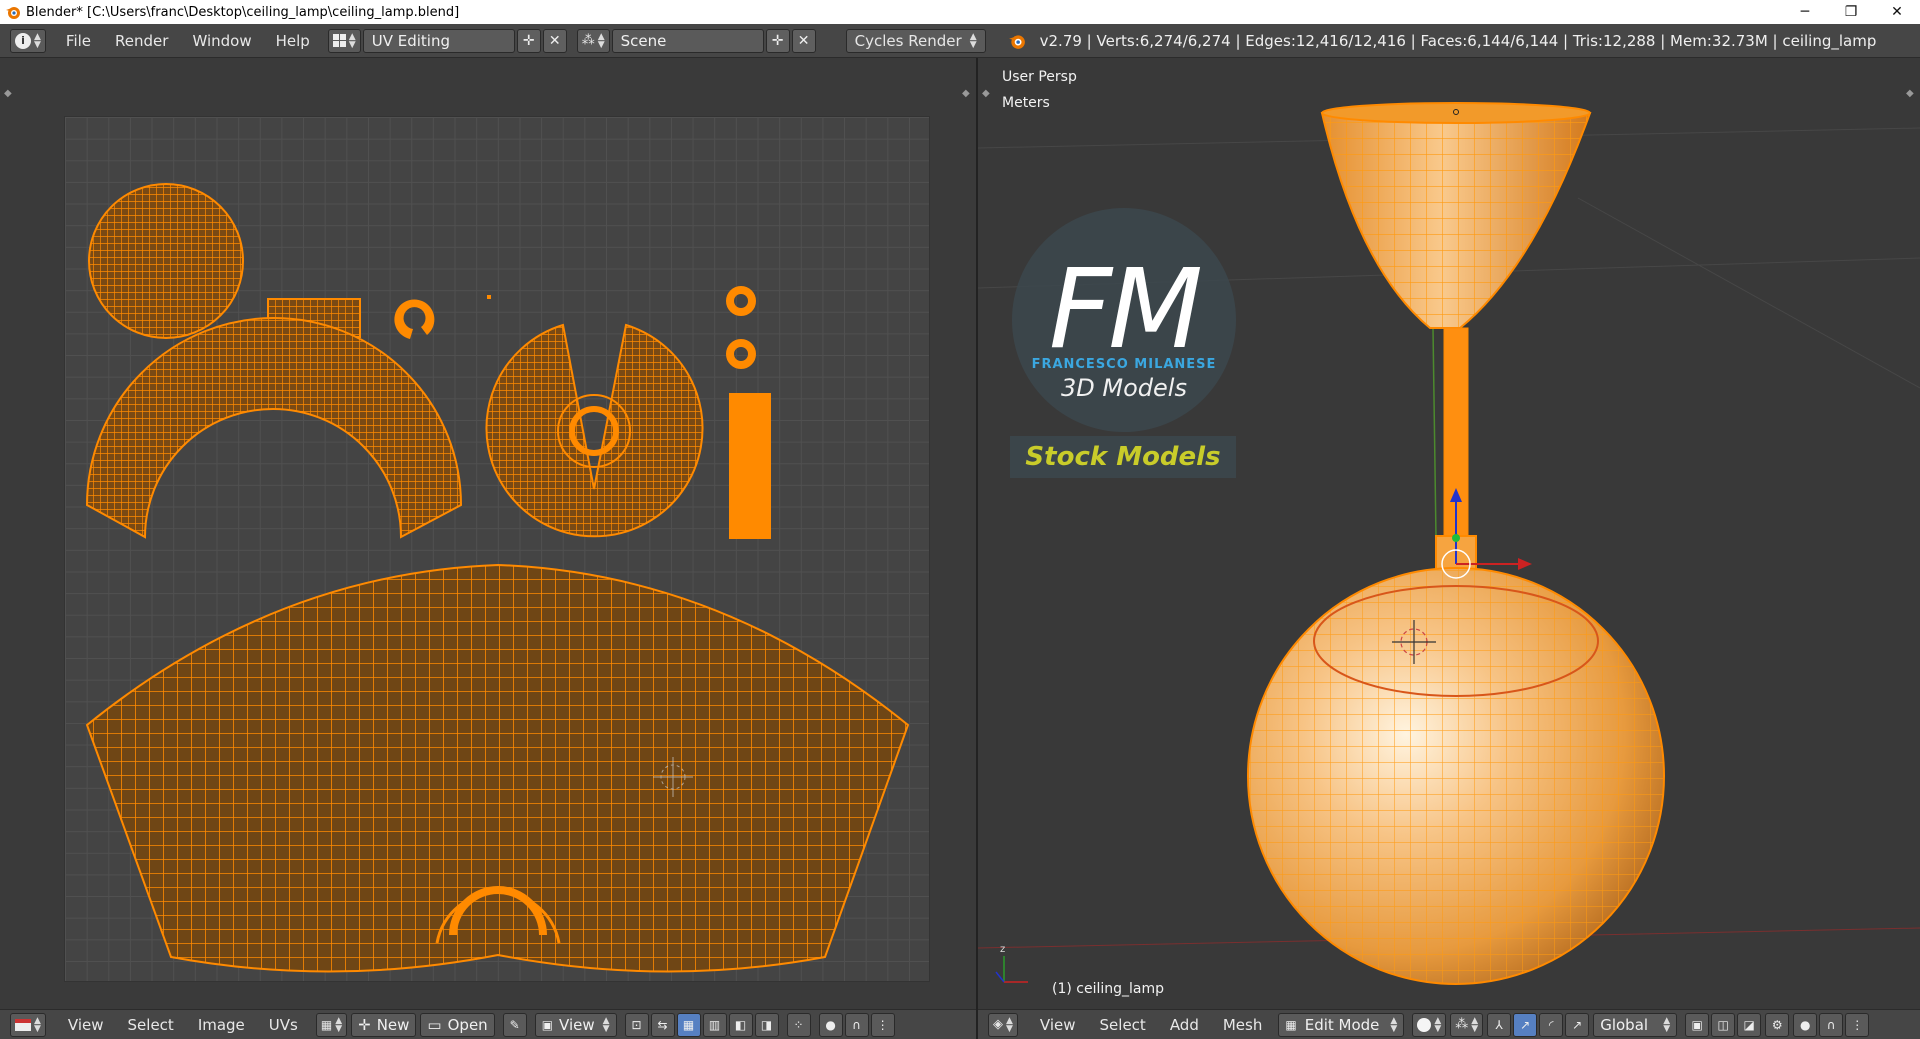 This screenshot has height=1039, width=1920. What do you see at coordinates (1017, 41) in the screenshot?
I see `blender-status-icon` at bounding box center [1017, 41].